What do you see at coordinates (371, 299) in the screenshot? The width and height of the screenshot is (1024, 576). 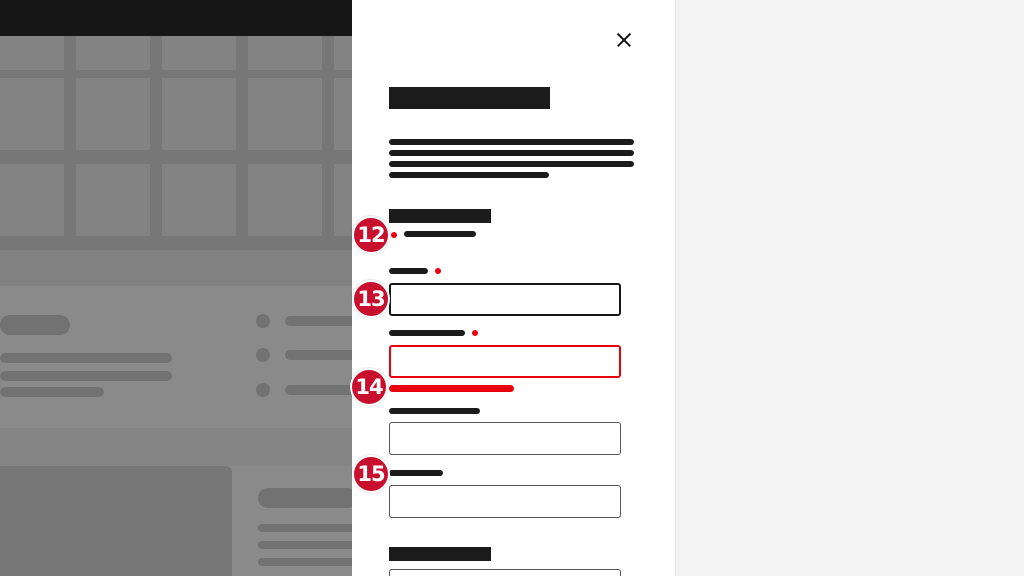 I see `annotation-badge-13: 13` at bounding box center [371, 299].